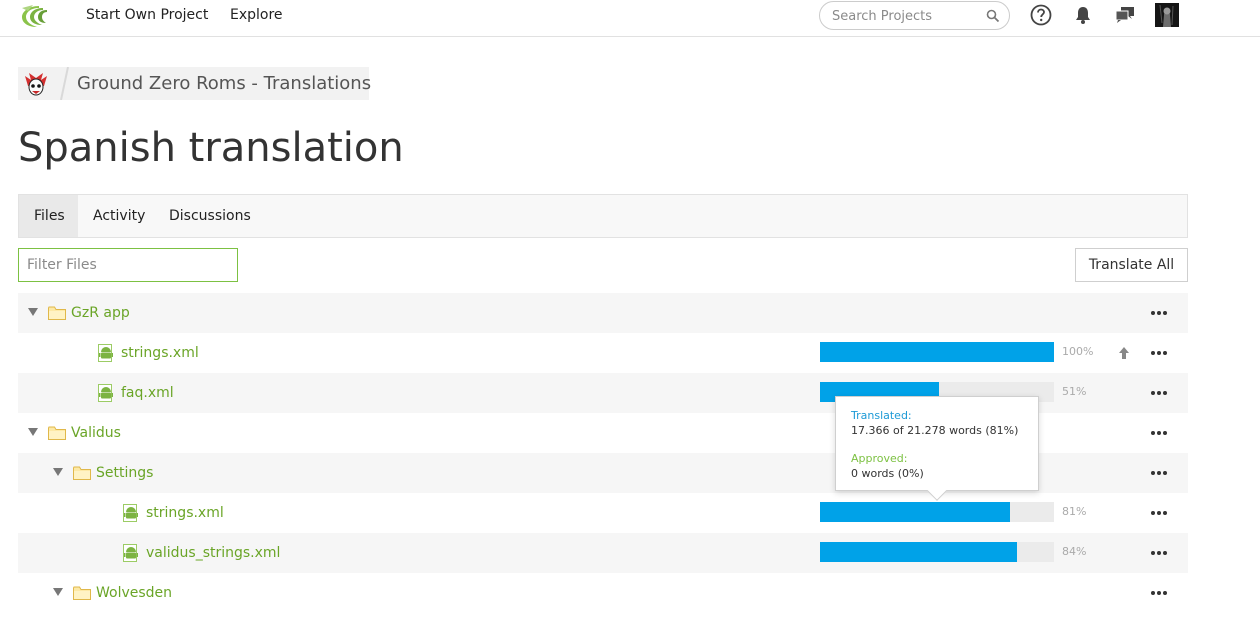 This screenshot has height=624, width=1260. What do you see at coordinates (124, 473) in the screenshot?
I see `folder-name: Settings` at bounding box center [124, 473].